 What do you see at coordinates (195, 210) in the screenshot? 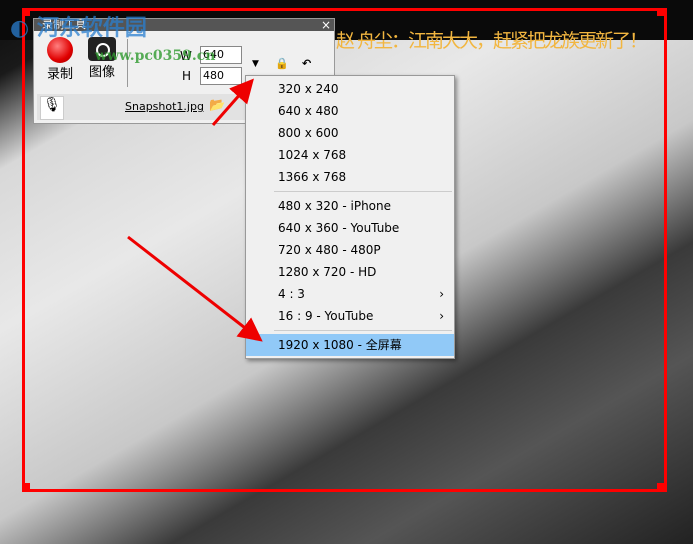
I see `annotation-arrows` at bounding box center [195, 210].